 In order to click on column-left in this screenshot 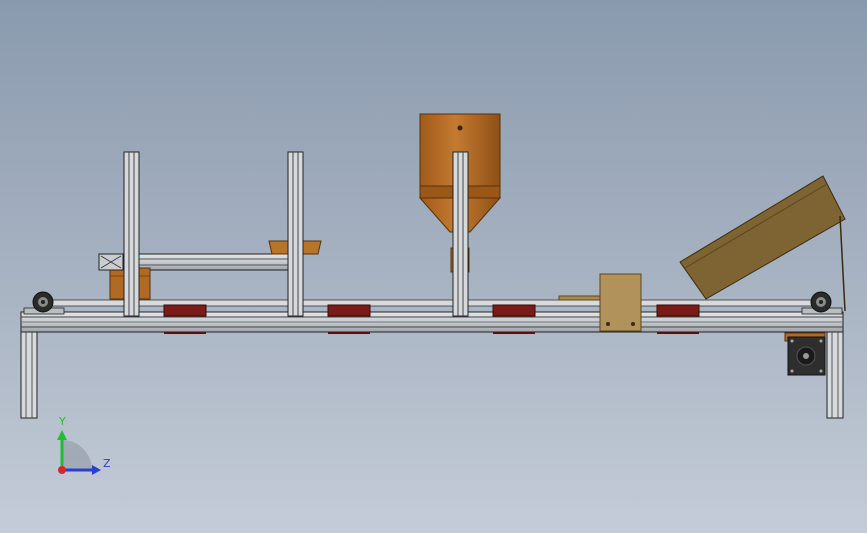, I will do `click(131, 234)`.